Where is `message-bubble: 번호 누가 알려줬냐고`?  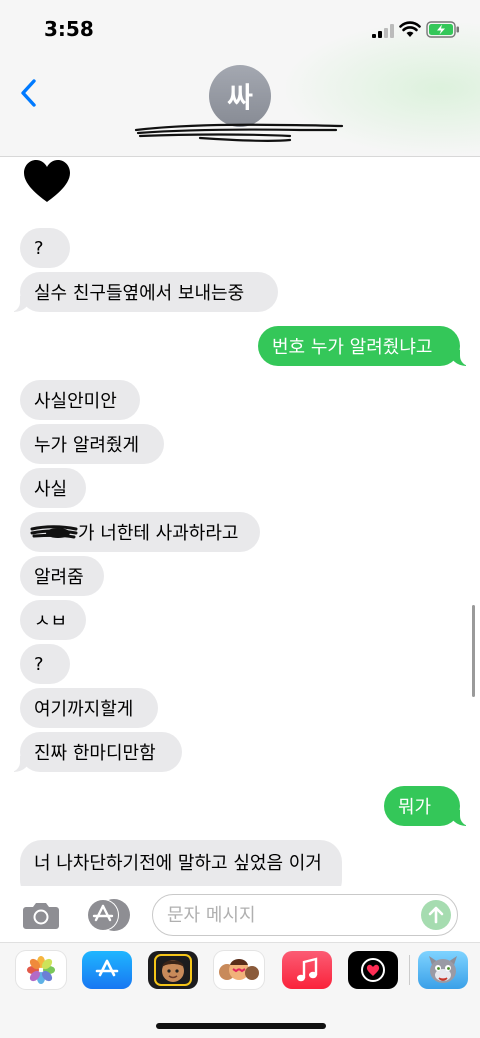 message-bubble: 번호 누가 알려줬냐고 is located at coordinates (366, 346).